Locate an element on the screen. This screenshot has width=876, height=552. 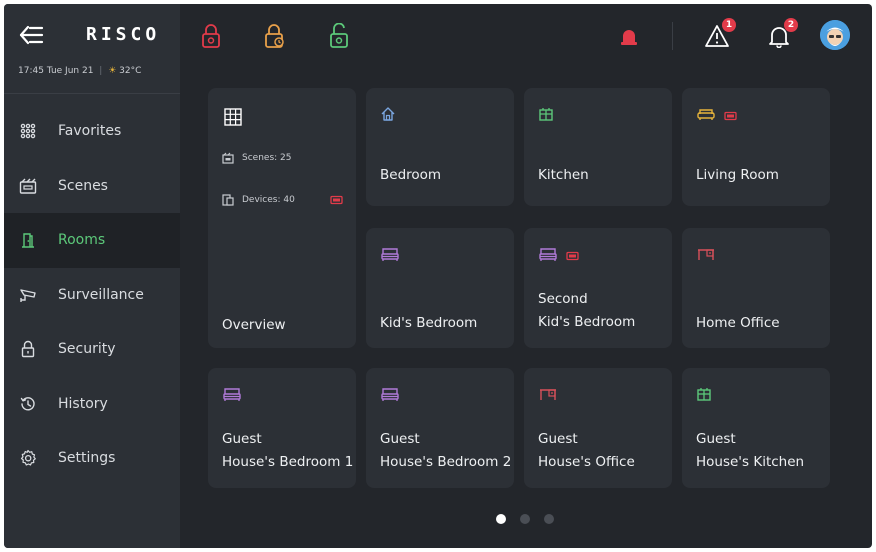
room-card-name: Kid's Bedroom is located at coordinates (428, 323).